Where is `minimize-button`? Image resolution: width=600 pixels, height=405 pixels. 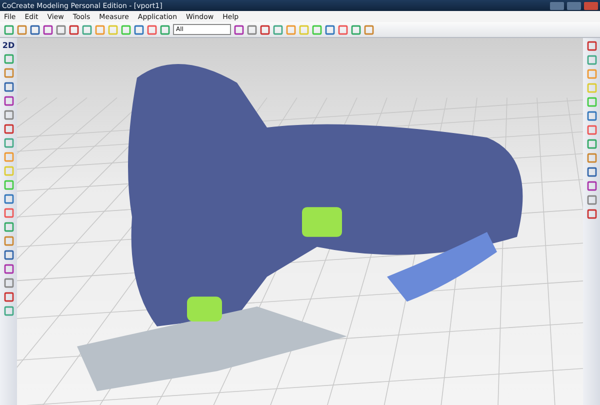
minimize-button is located at coordinates (557, 6).